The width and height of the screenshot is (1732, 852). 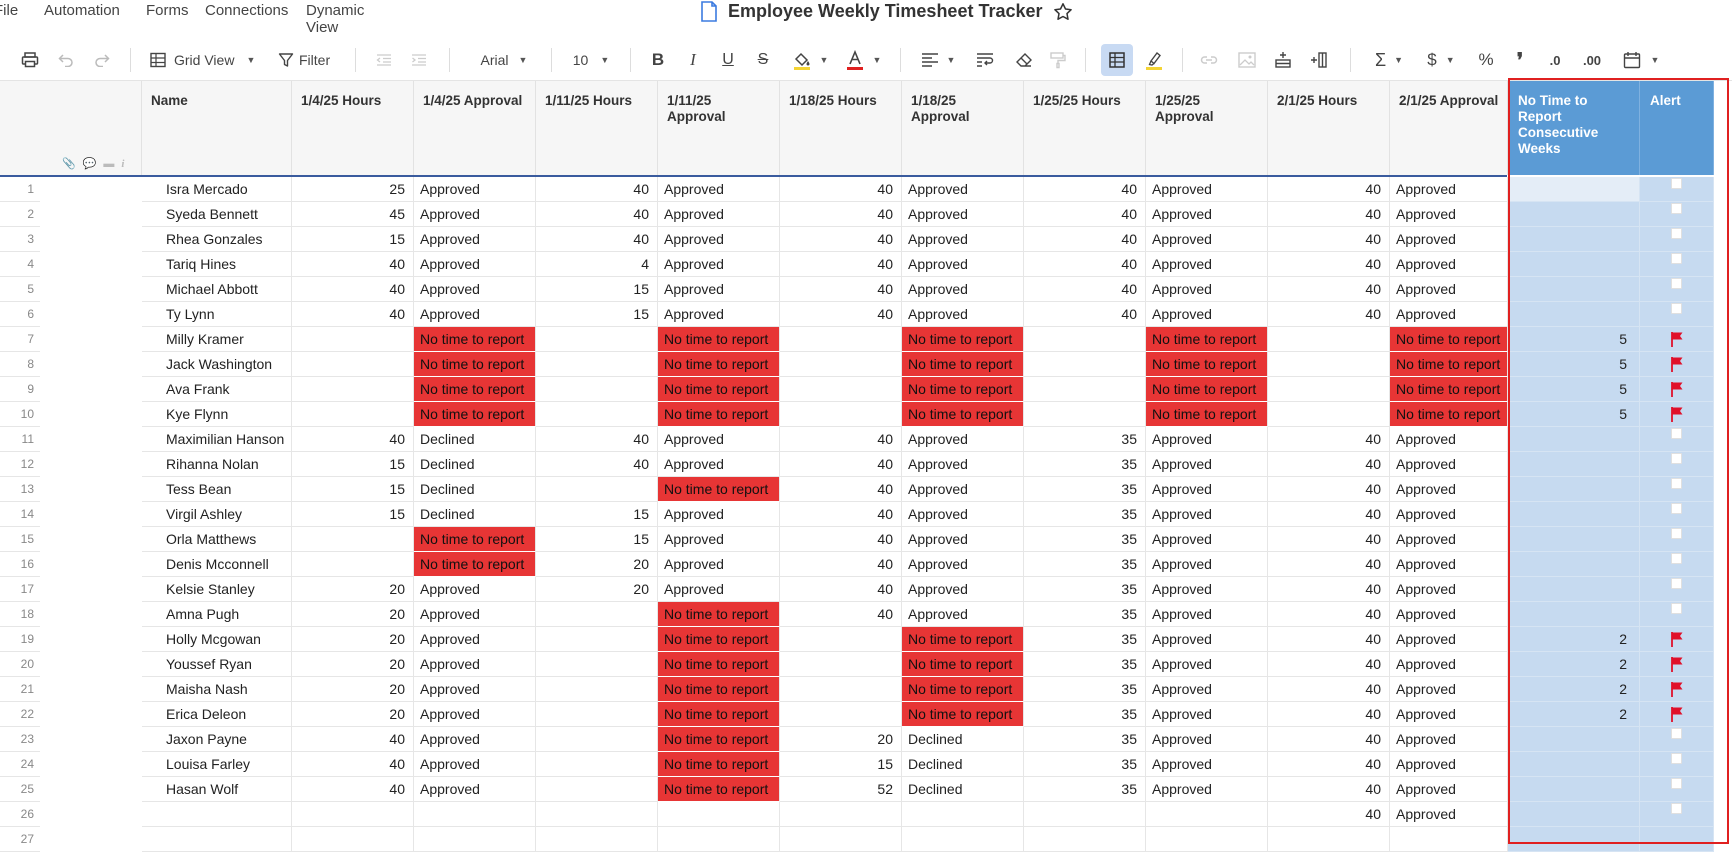 I want to click on image-icon, so click(x=1247, y=60).